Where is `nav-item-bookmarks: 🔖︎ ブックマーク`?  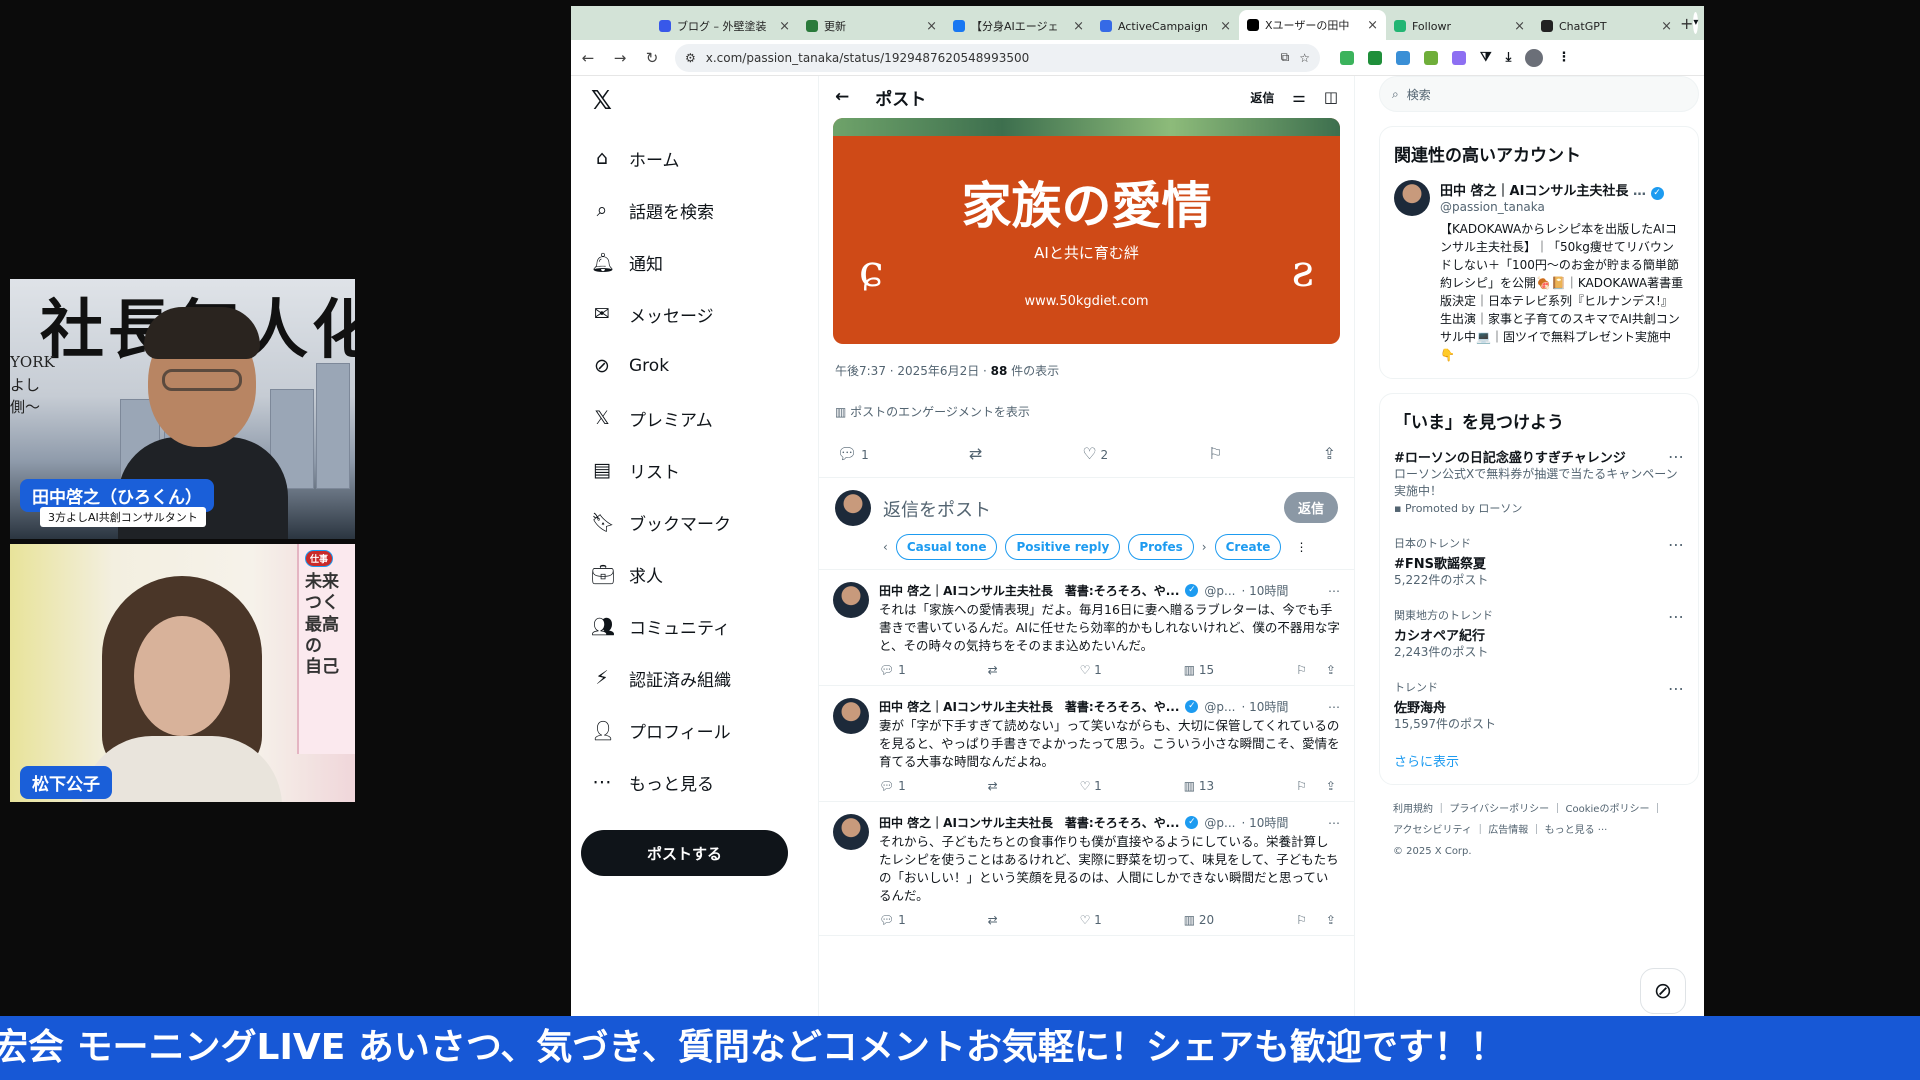
nav-item-bookmarks: 🔖︎ ブックマーク is located at coordinates (686, 522).